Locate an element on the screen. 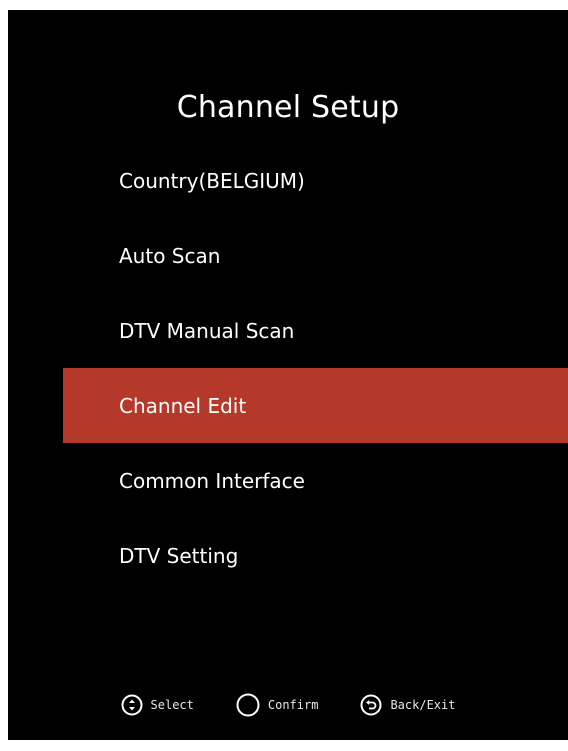  menu-item-label: Channel Edit is located at coordinates (183, 405).